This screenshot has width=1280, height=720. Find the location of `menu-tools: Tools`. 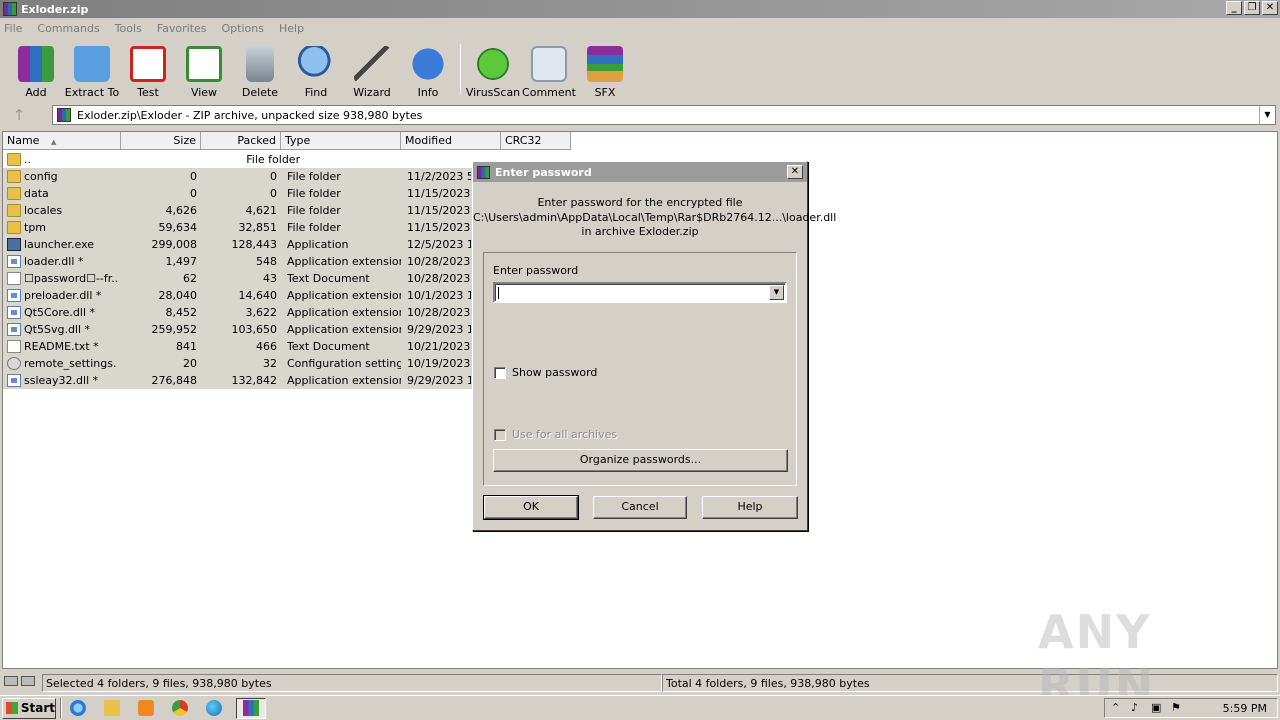

menu-tools: Tools is located at coordinates (128, 28).